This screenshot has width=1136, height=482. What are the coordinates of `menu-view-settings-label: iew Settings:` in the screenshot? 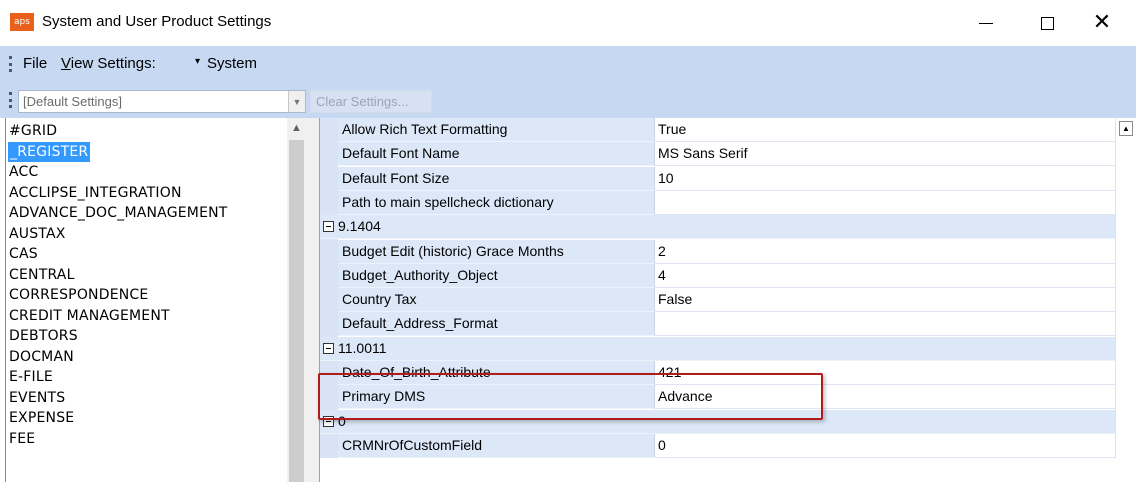 It's located at (113, 63).